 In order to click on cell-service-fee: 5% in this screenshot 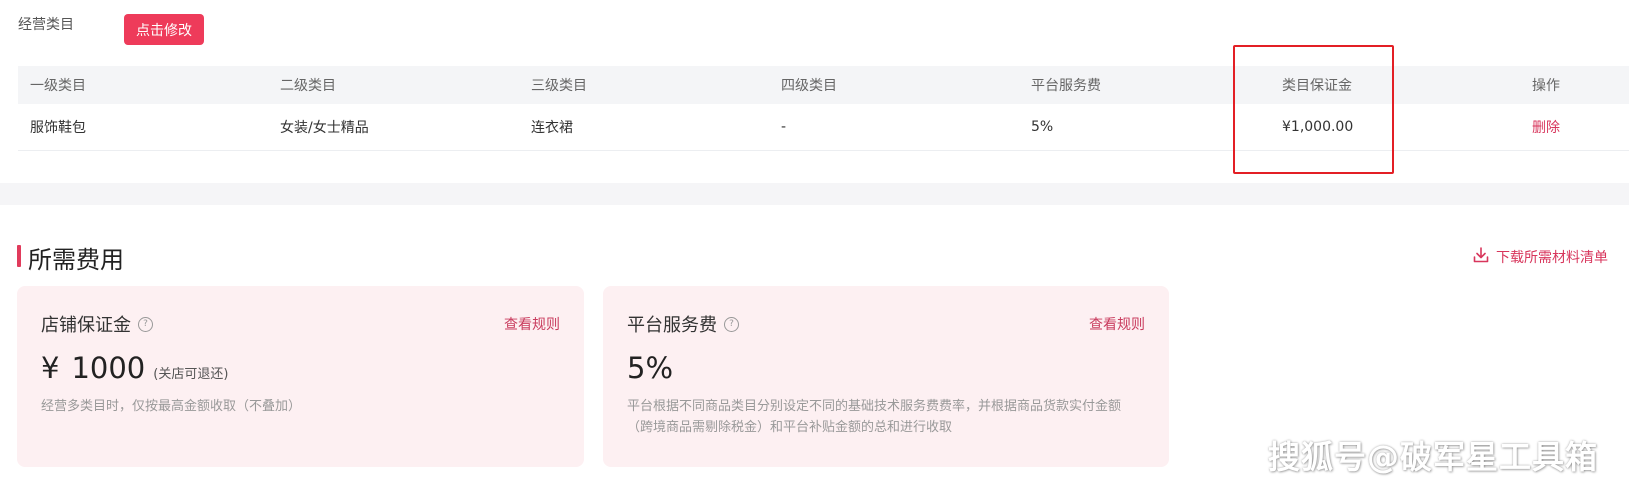, I will do `click(1042, 127)`.